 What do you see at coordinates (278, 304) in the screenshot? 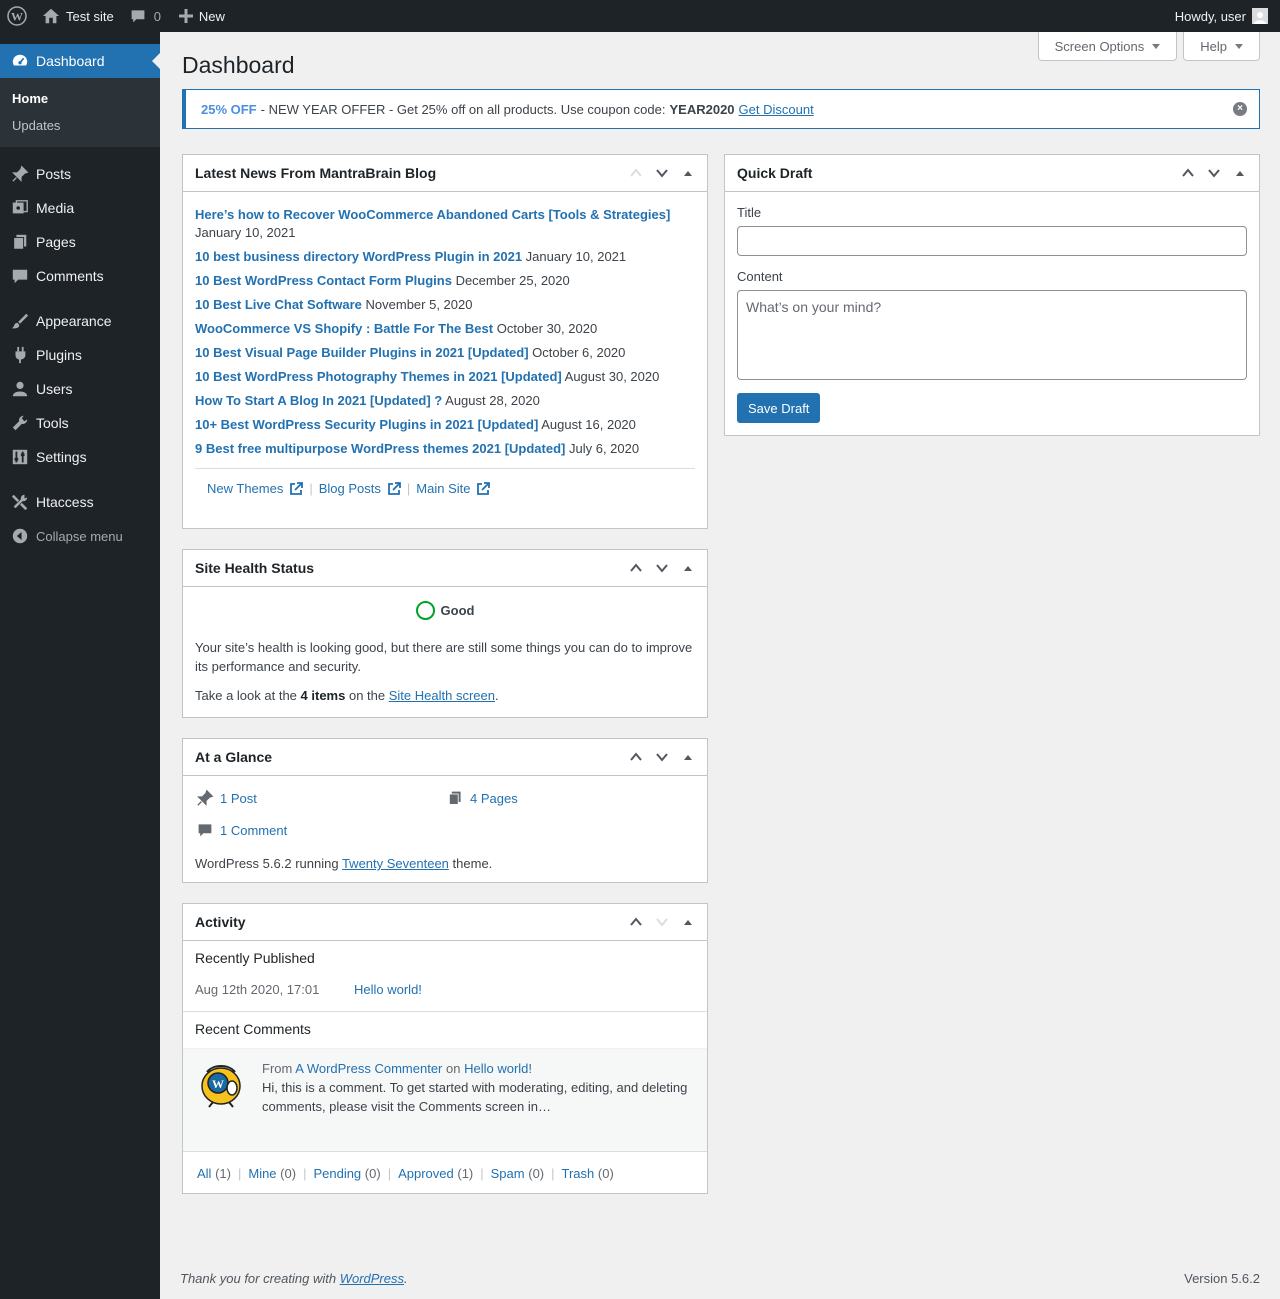
I see `news-item-link: 10 Best Live Chat Software` at bounding box center [278, 304].